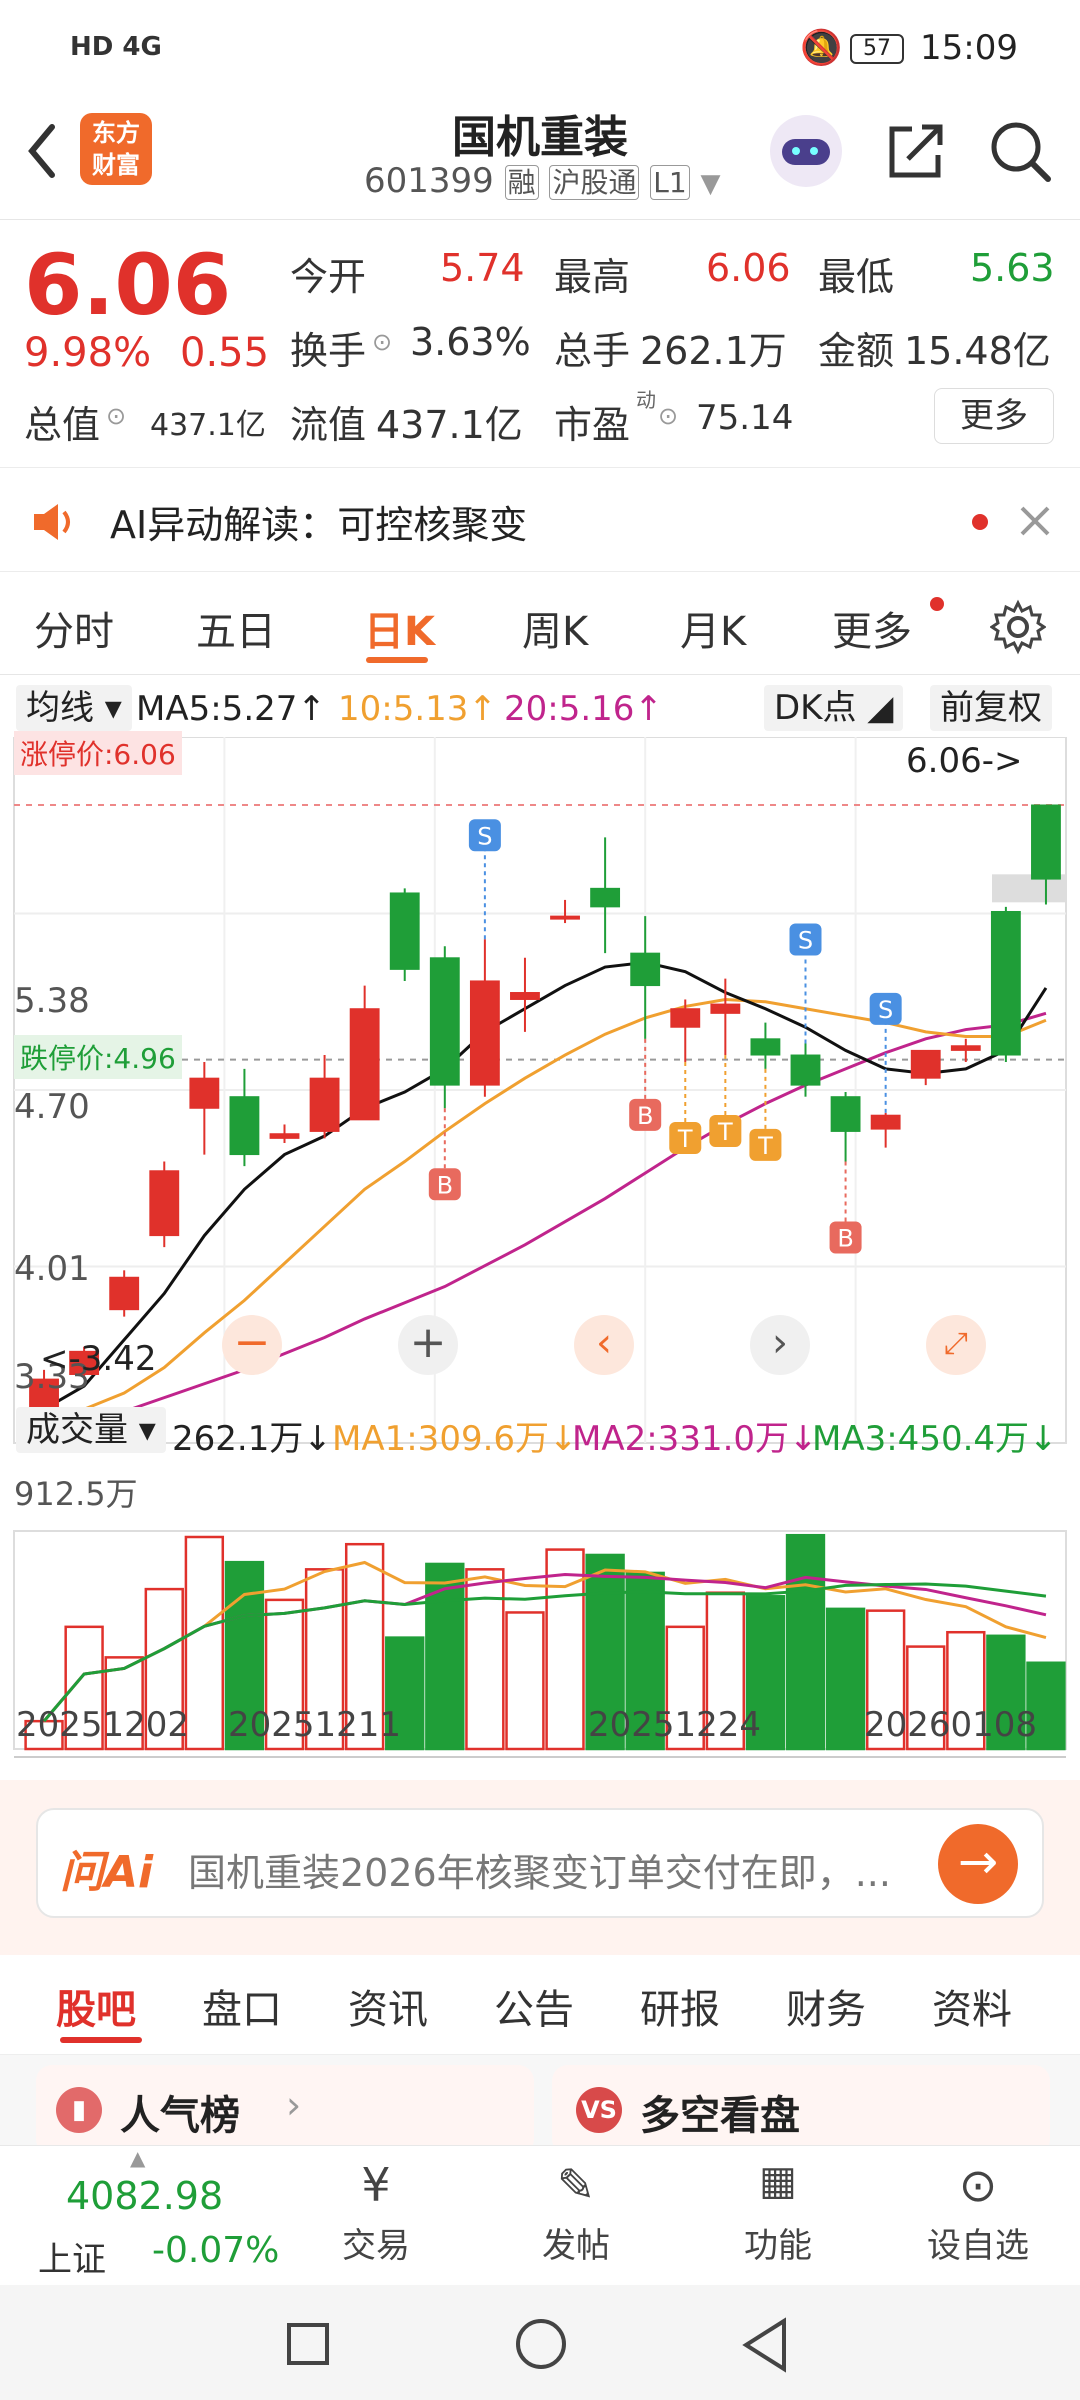 This screenshot has width=1080, height=2400. I want to click on tab-finance: 财务, so click(826, 2006).